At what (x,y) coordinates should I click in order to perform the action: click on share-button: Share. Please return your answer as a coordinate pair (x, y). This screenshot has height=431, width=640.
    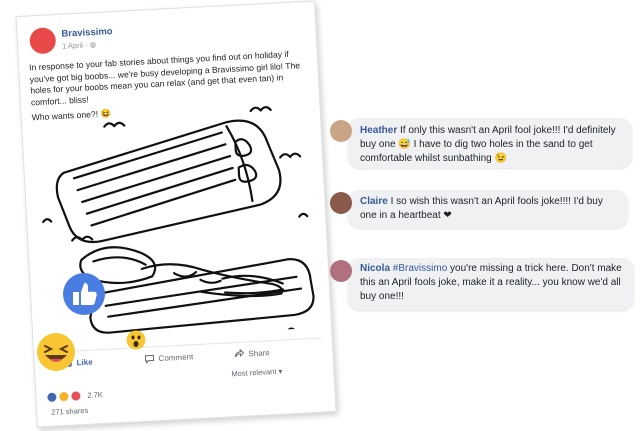
    Looking at the image, I should click on (252, 353).